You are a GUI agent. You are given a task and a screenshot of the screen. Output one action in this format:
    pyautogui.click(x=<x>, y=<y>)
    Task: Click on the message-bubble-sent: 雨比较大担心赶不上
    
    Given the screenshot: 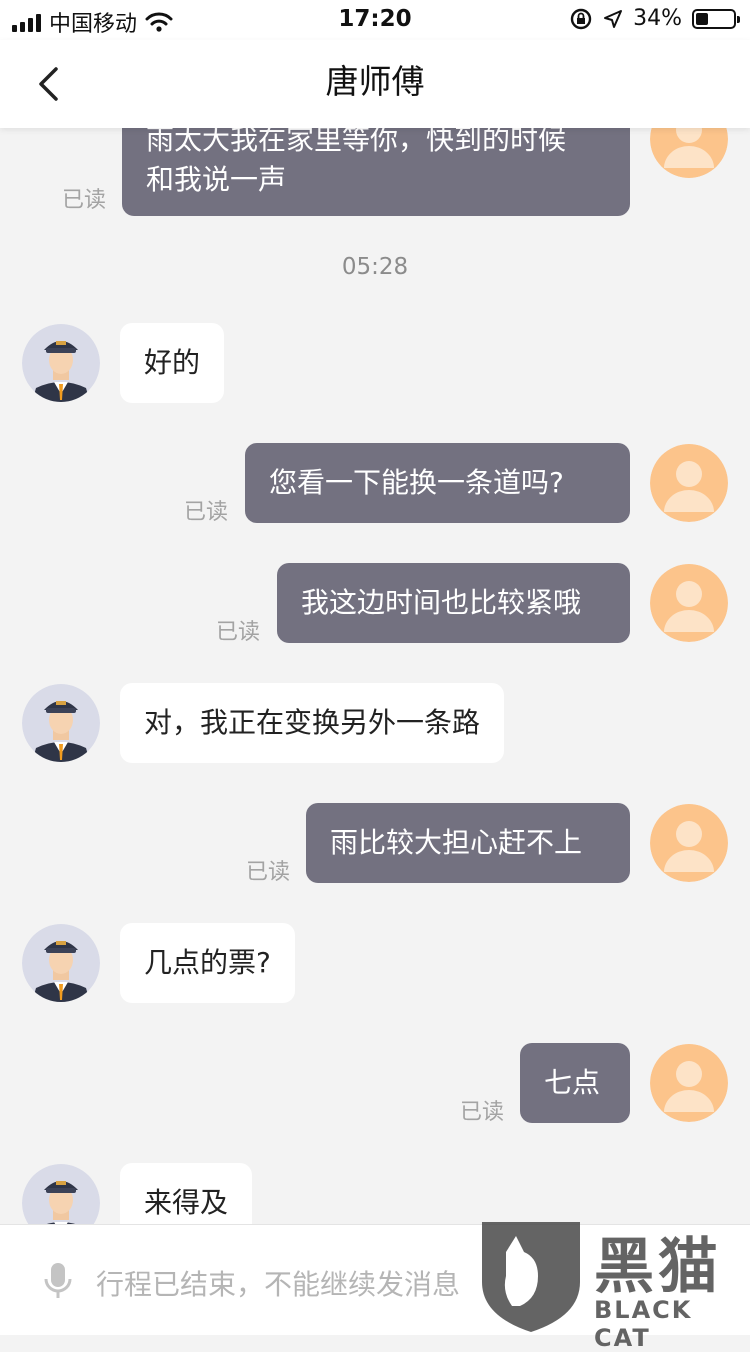 What is the action you would take?
    pyautogui.click(x=468, y=843)
    